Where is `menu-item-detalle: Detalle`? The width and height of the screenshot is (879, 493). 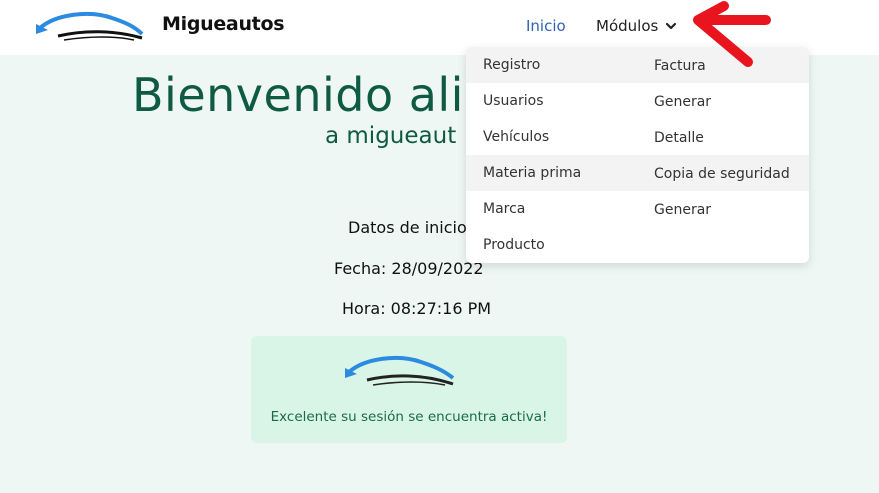
menu-item-detalle: Detalle is located at coordinates (723, 137).